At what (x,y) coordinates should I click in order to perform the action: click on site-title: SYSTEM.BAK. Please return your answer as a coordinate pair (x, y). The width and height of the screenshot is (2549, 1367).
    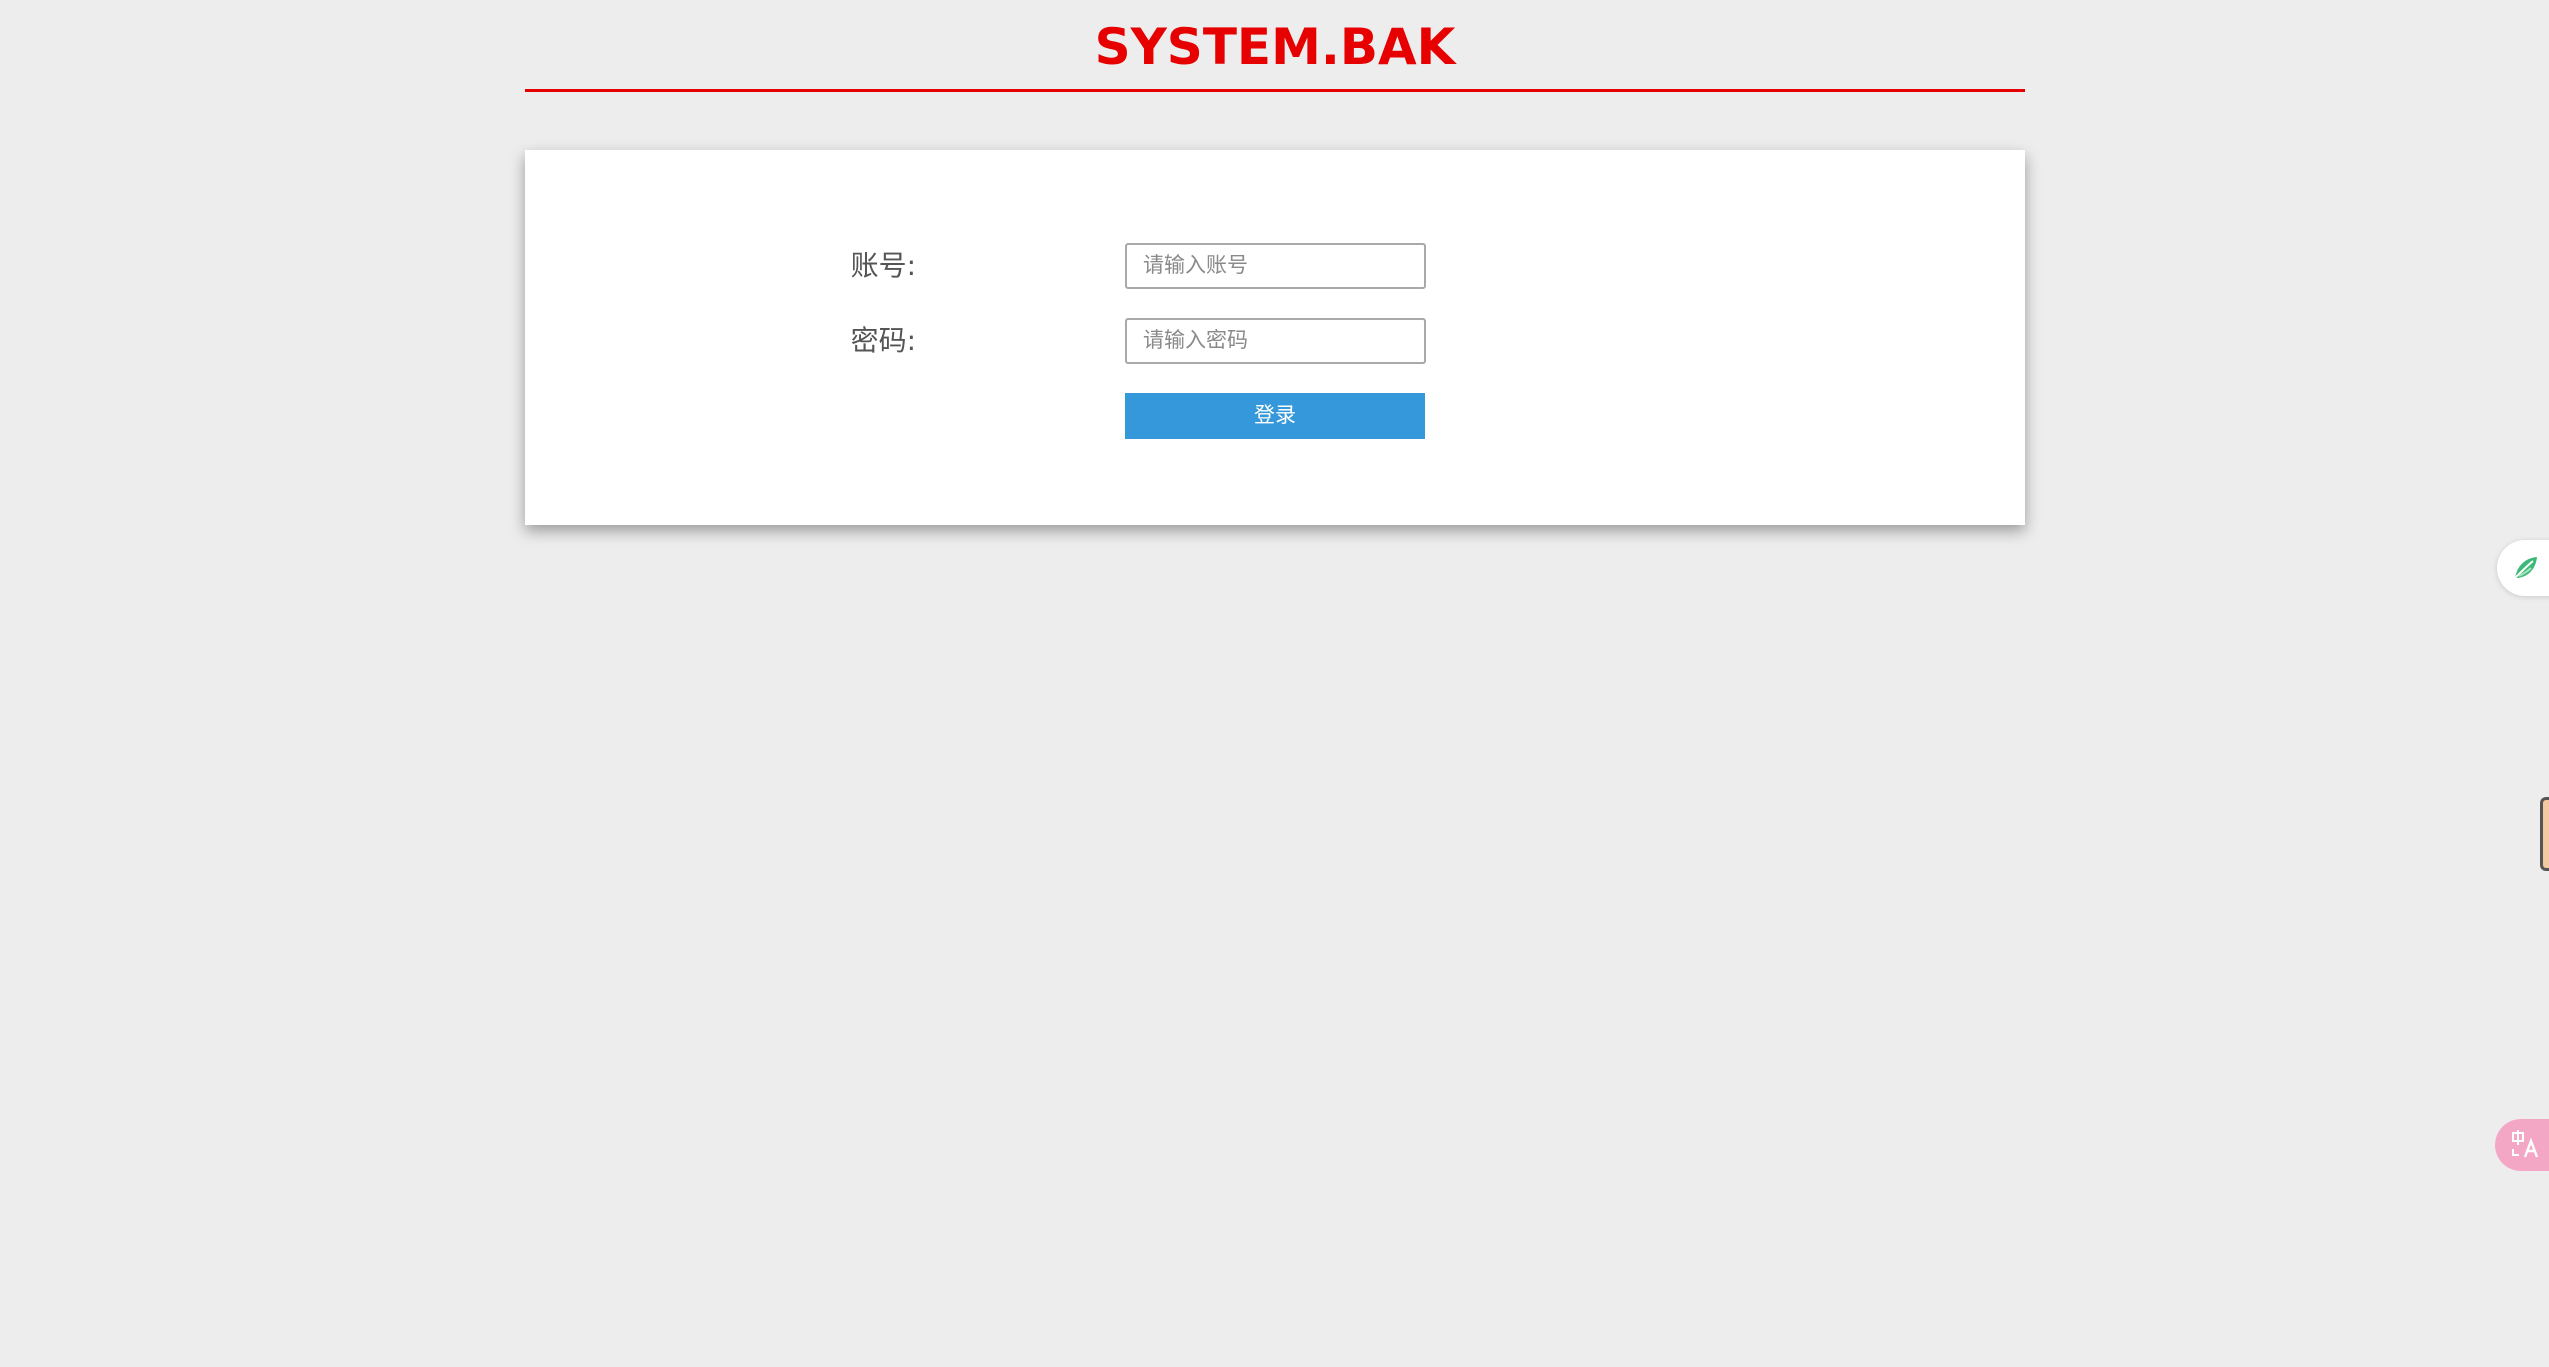
    Looking at the image, I should click on (1275, 47).